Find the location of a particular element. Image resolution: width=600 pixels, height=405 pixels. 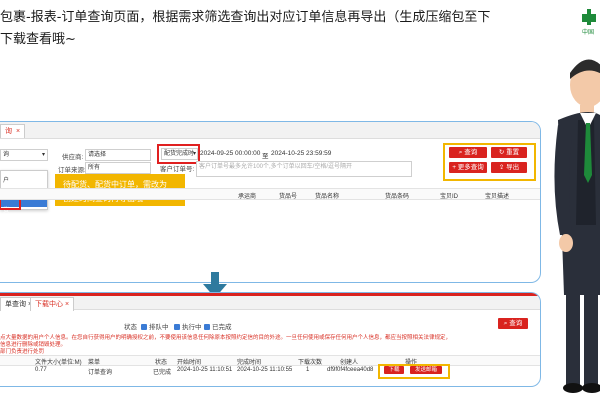

table-header: 承运商 货品号 货品名称 货品条码 宝贝ID 宝贝描述 is located at coordinates (270, 194).